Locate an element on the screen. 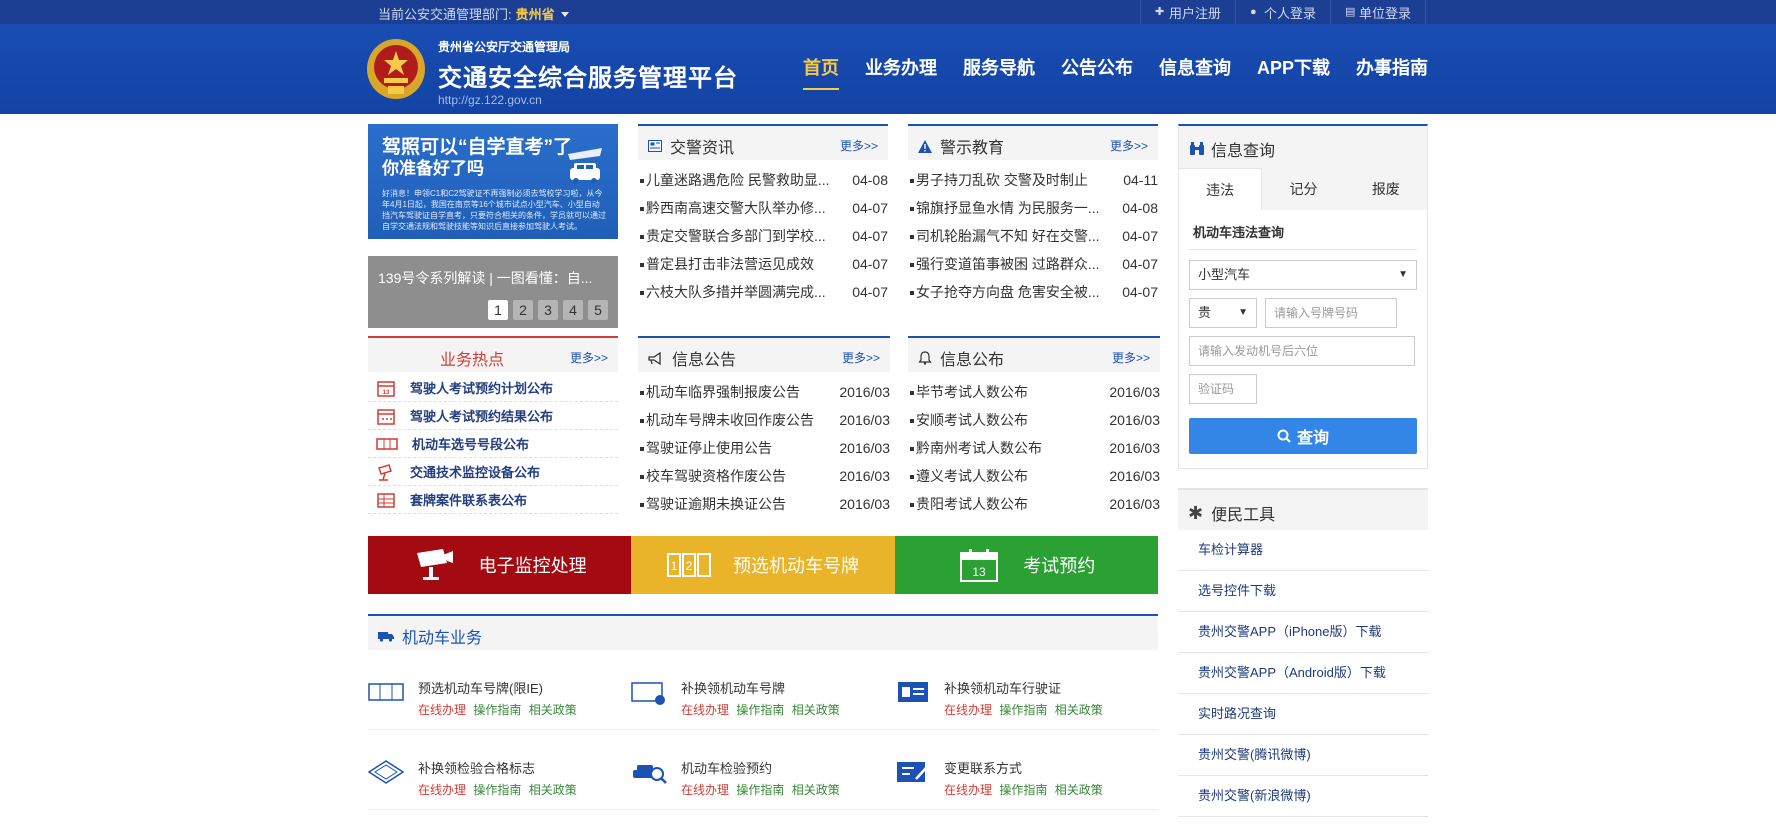  account-links: ✚ 用户注册 ● 个人登录 ▤ 单位登录 is located at coordinates (1282, 12).